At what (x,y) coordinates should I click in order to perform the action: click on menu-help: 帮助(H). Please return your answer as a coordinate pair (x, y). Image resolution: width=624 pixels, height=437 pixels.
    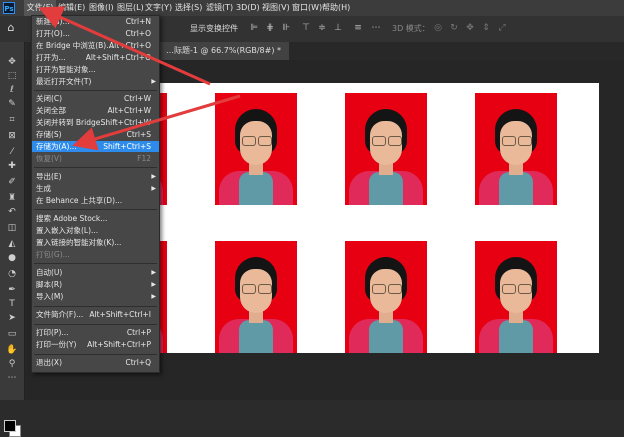
    Looking at the image, I should click on (336, 8).